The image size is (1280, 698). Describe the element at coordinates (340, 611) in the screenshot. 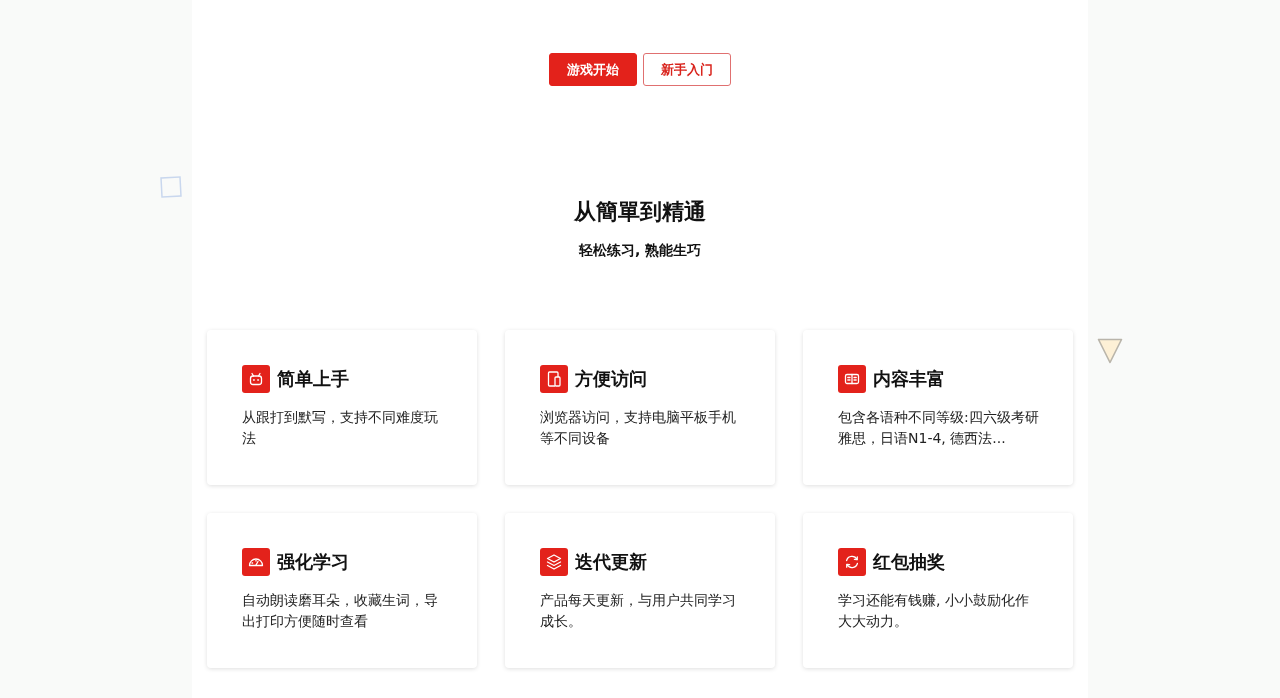

I see `card-description: 自动朗读磨耳朵，收藏生词，导出打印方便随时查看` at that location.